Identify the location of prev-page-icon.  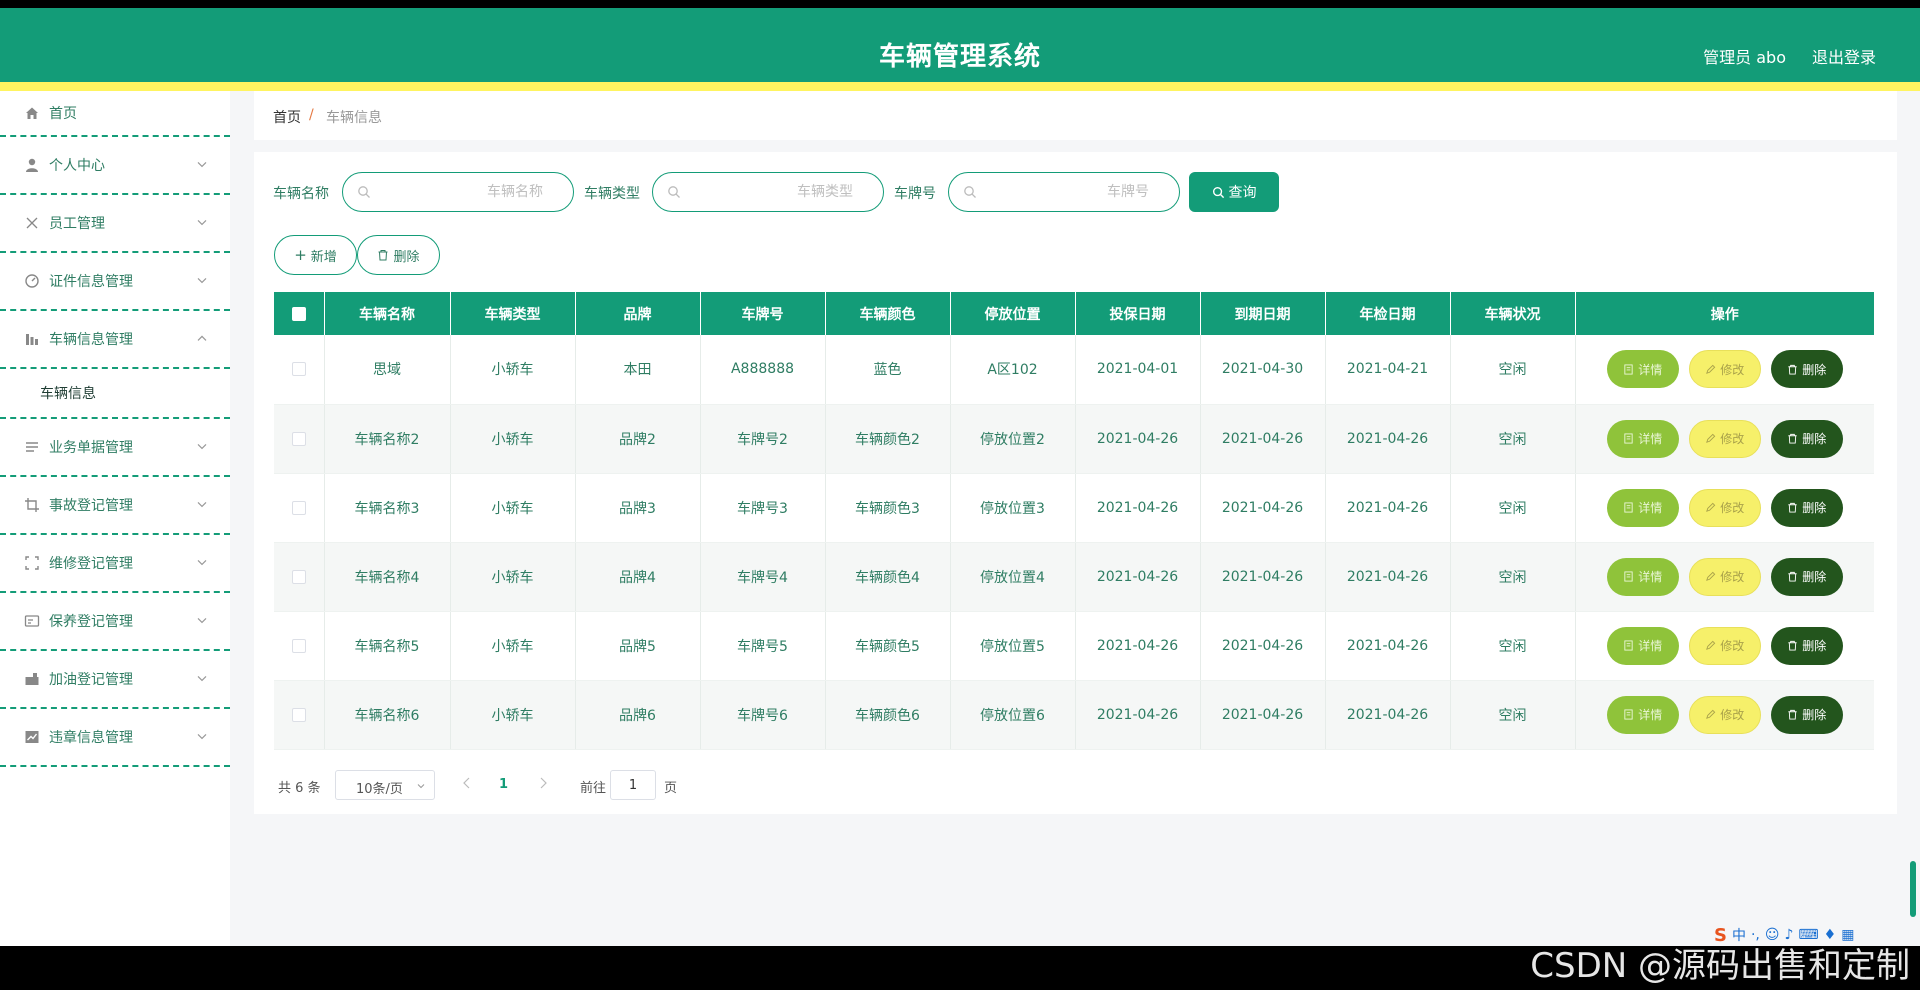
(467, 783).